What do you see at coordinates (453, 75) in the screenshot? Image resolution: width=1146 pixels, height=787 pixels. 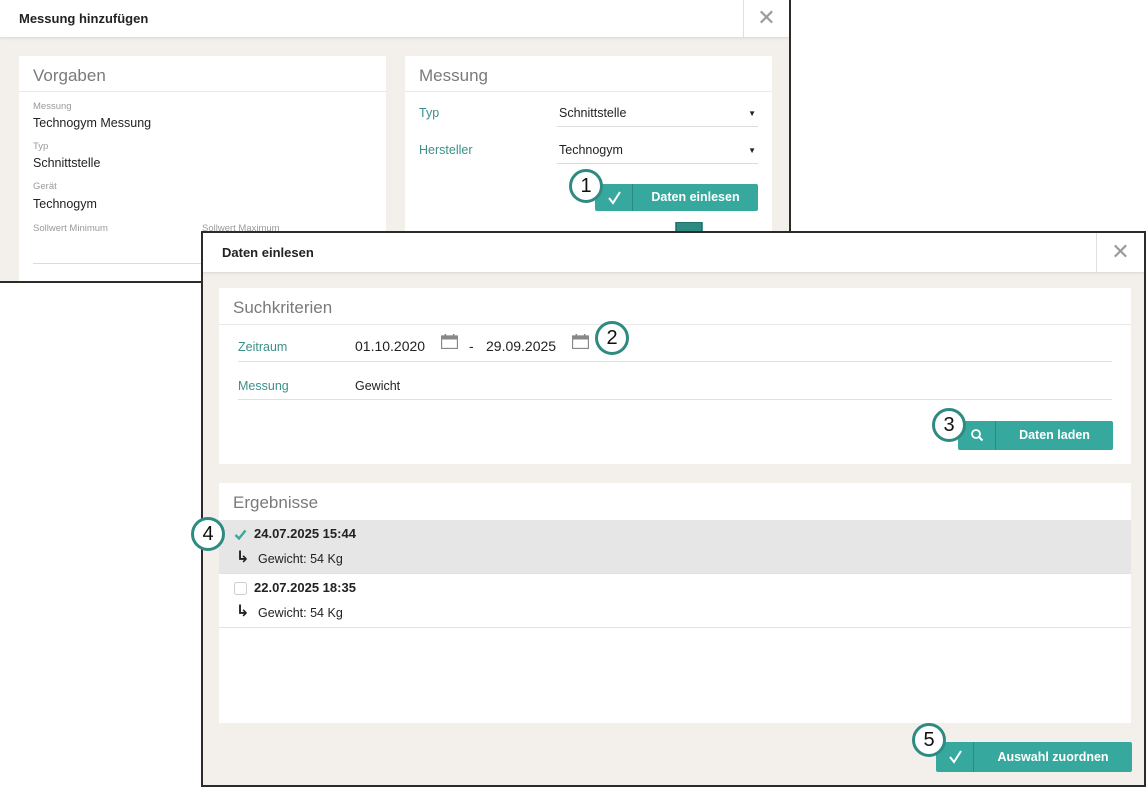 I see `panel-title: Messung` at bounding box center [453, 75].